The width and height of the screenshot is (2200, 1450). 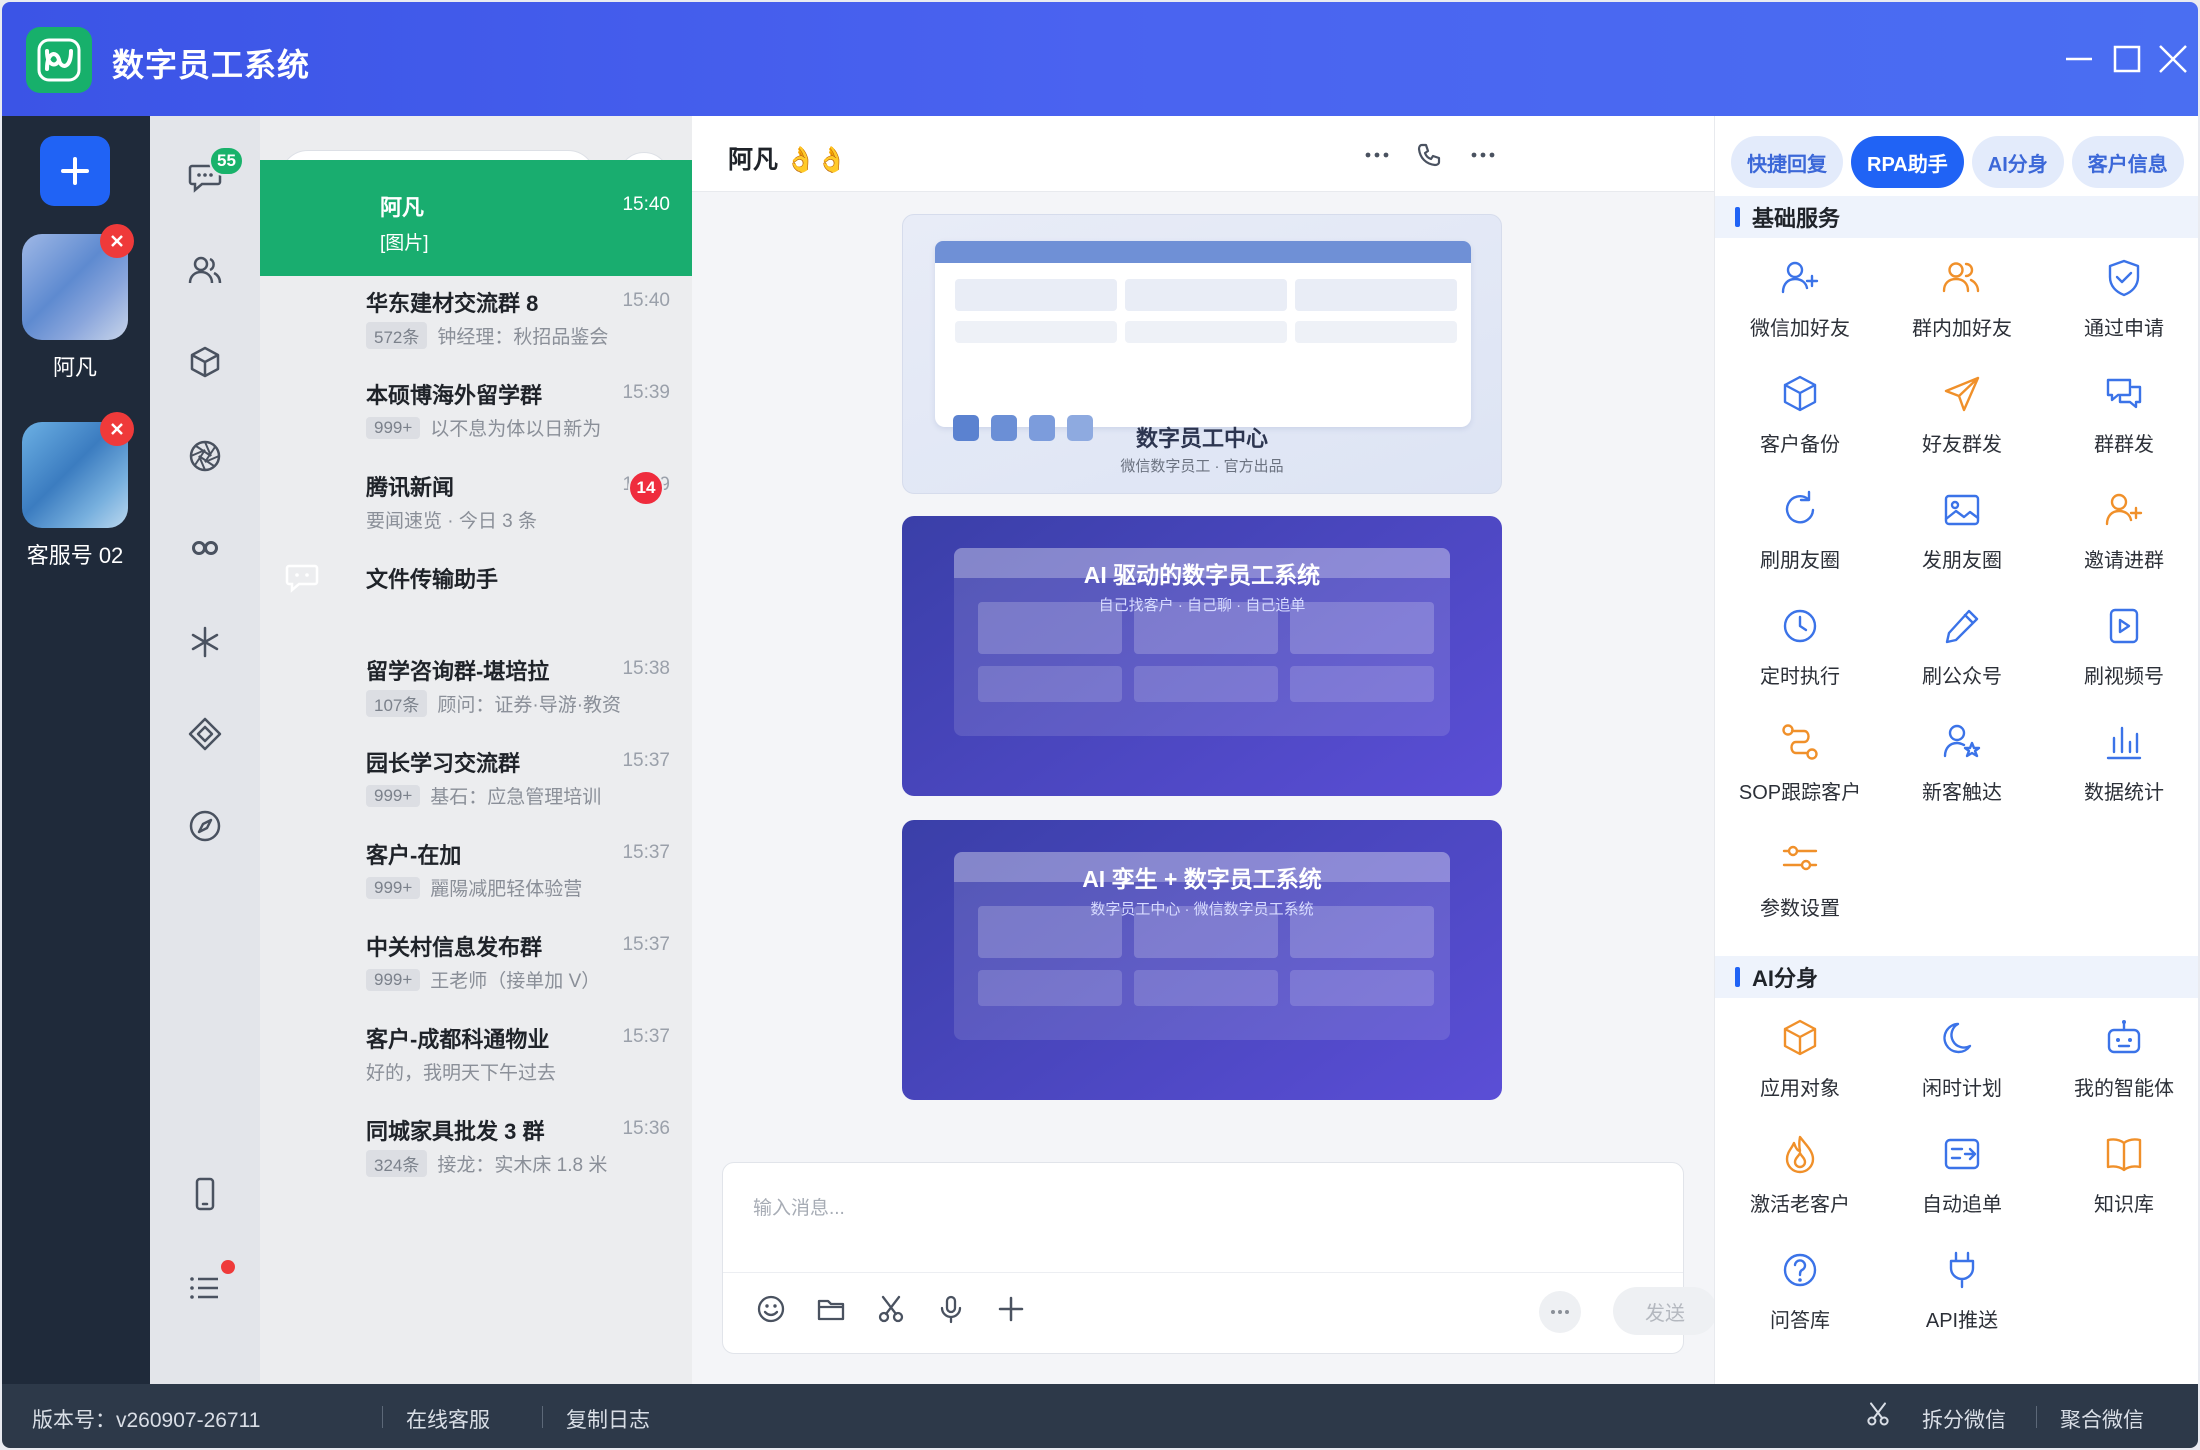 I want to click on nav-cube, so click(x=205, y=362).